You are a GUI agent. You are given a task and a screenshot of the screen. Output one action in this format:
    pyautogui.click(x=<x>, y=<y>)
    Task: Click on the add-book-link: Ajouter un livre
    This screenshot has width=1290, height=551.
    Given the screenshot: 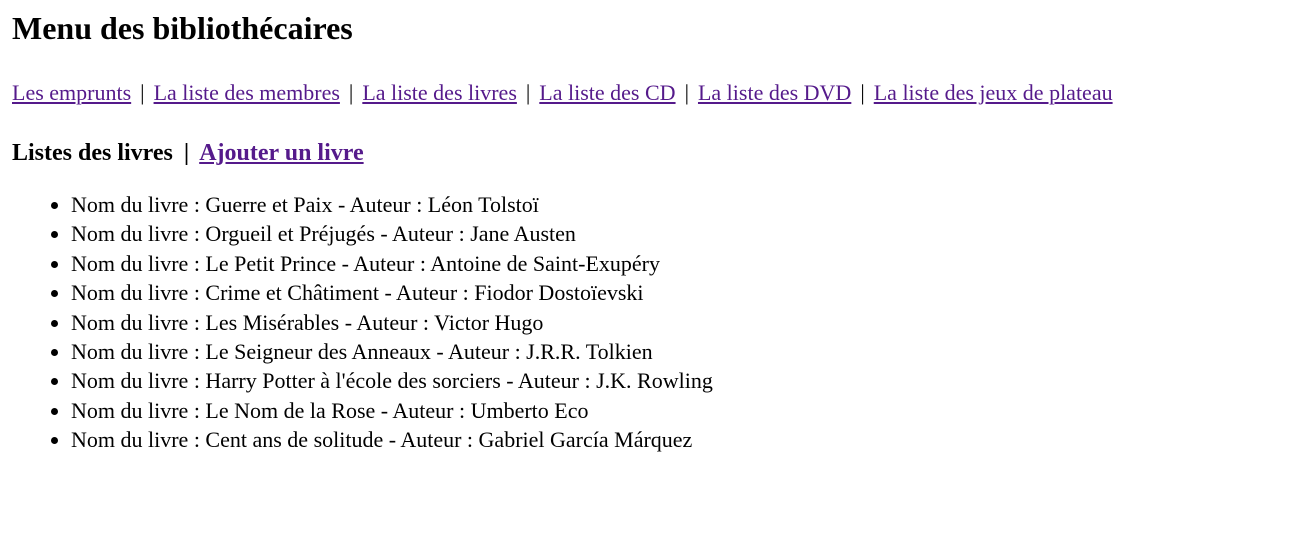 What is the action you would take?
    pyautogui.click(x=281, y=153)
    